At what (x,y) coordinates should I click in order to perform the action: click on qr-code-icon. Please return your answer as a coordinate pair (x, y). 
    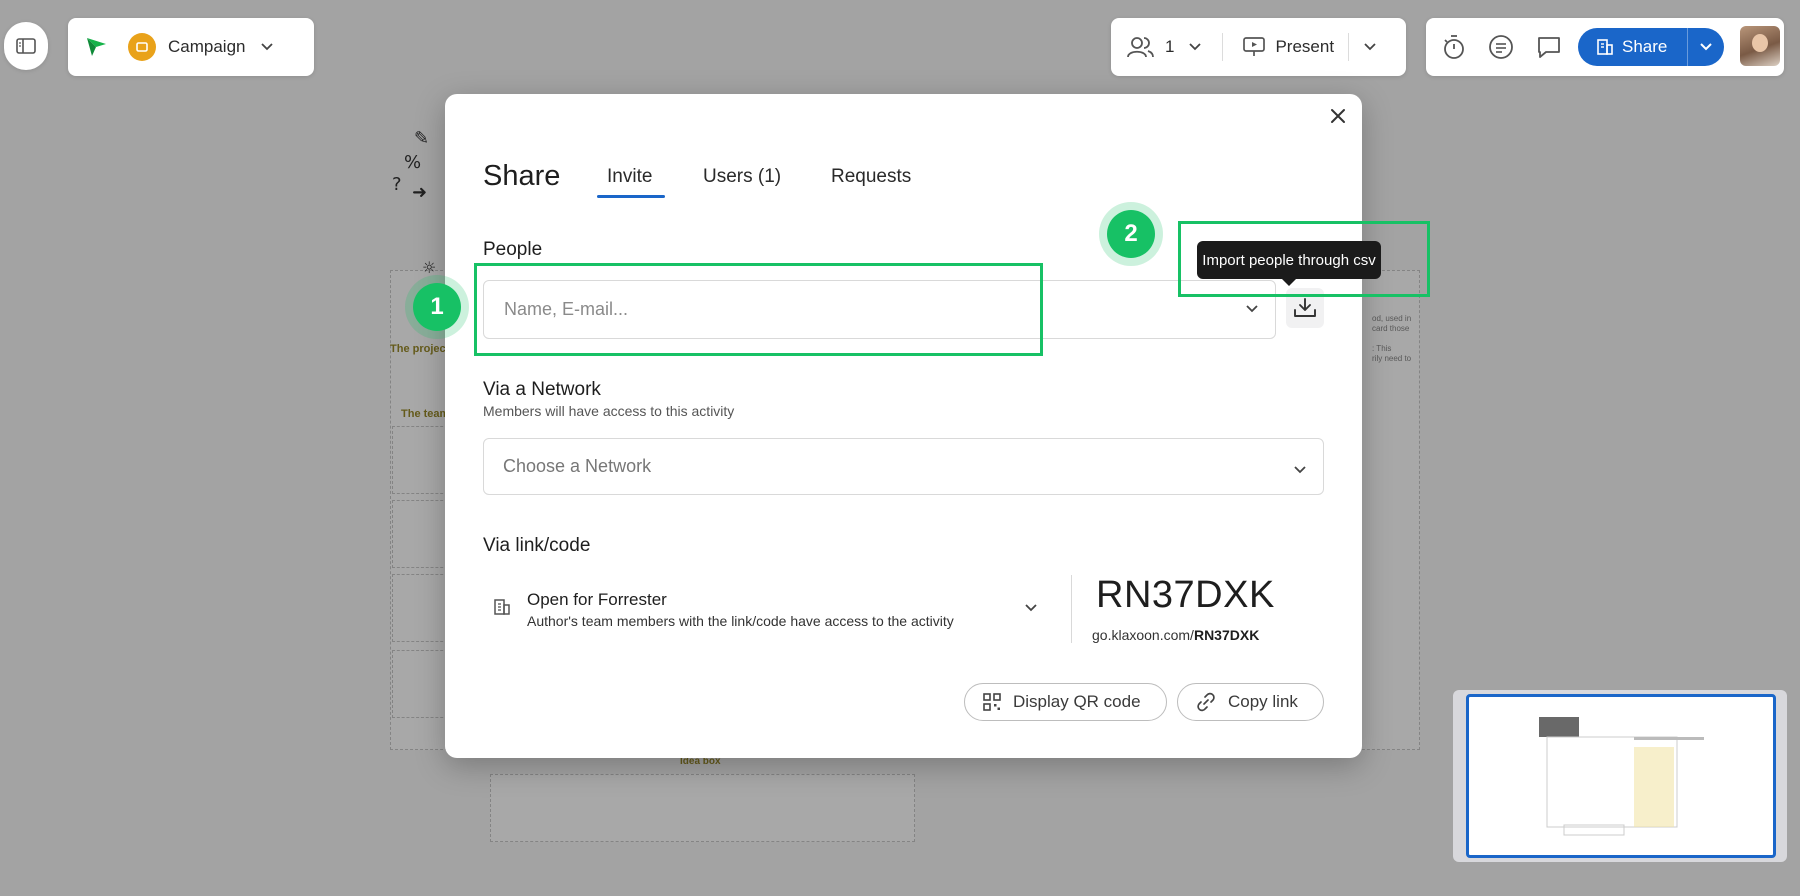
    Looking at the image, I should click on (992, 702).